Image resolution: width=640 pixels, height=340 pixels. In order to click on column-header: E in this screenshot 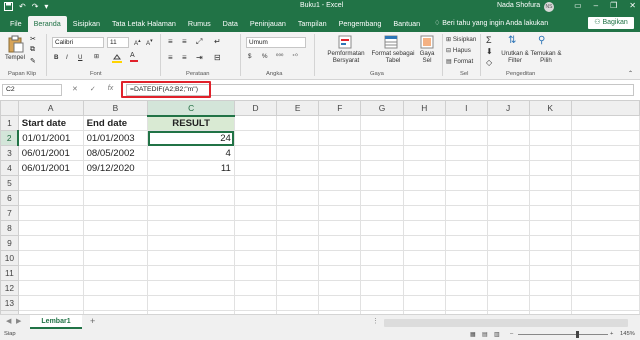, I will do `click(298, 108)`.